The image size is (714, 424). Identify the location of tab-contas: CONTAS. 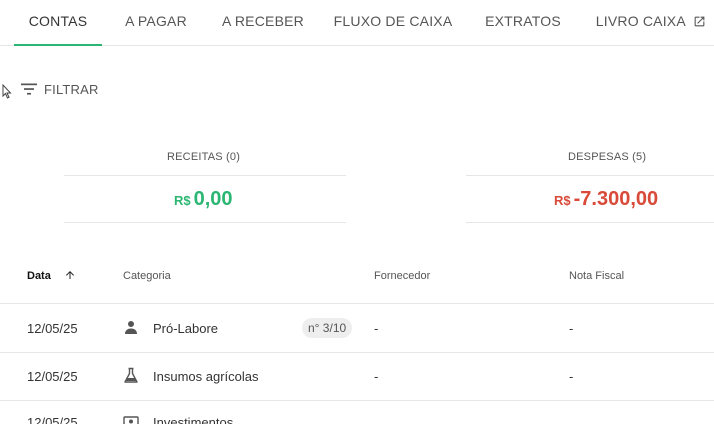
(58, 23).